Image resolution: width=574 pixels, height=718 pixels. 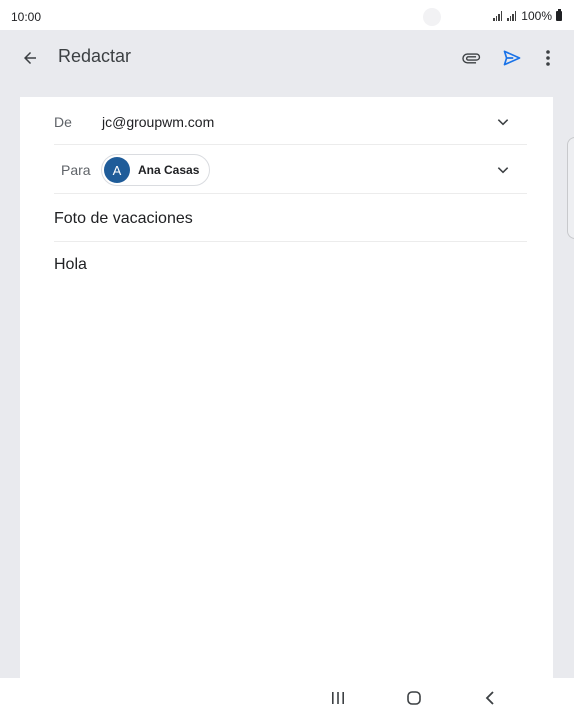 What do you see at coordinates (95, 56) in the screenshot?
I see `page-title: Redactar` at bounding box center [95, 56].